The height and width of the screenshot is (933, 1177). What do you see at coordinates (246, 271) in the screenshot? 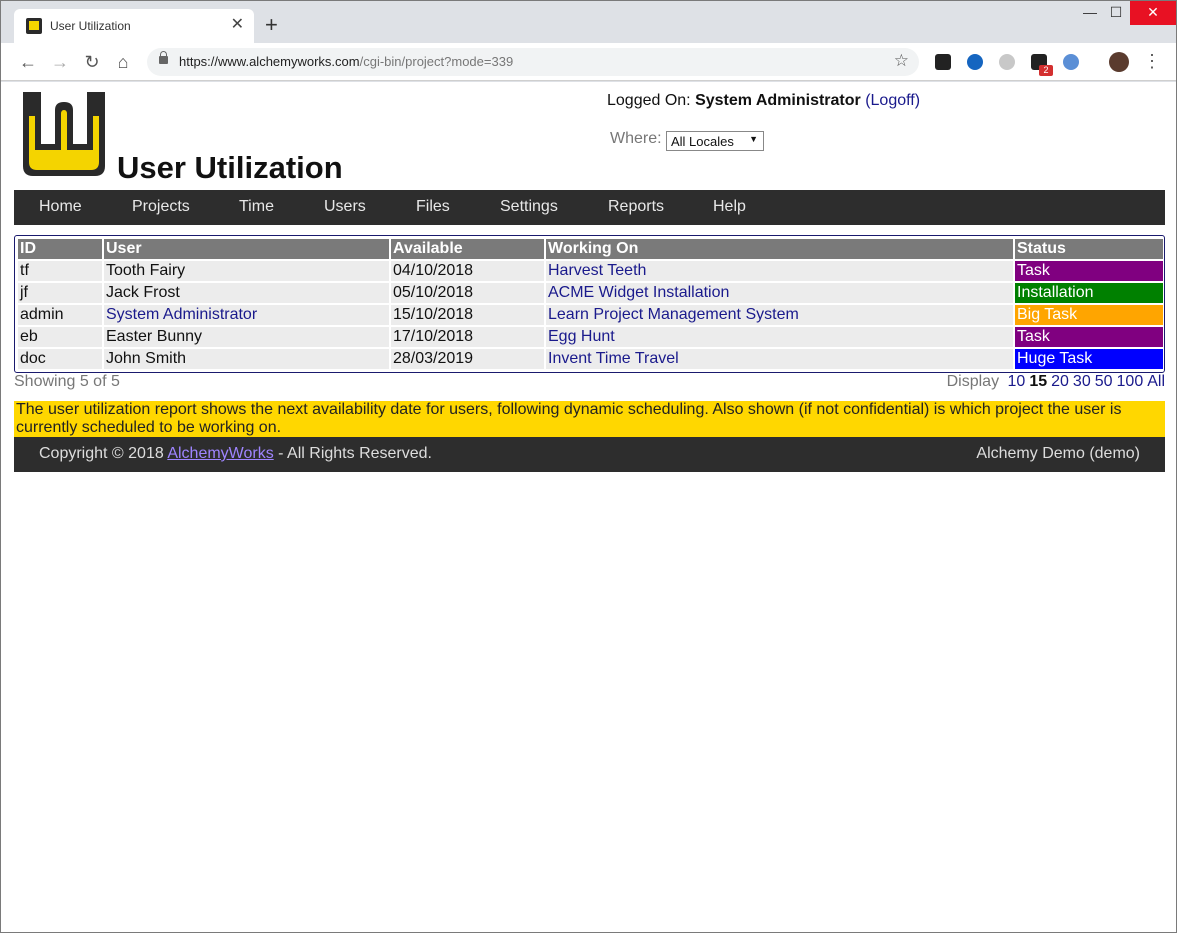
I see `cell-user: Tooth Fairy` at bounding box center [246, 271].